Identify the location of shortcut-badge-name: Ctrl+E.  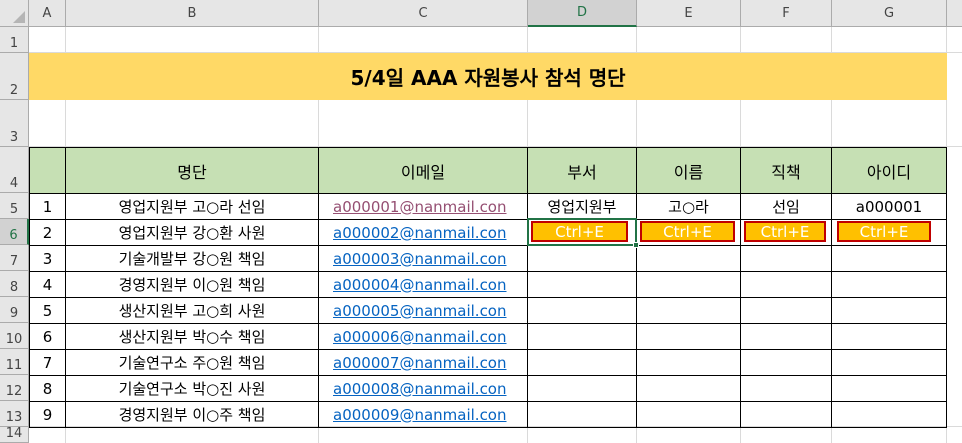
(687, 231).